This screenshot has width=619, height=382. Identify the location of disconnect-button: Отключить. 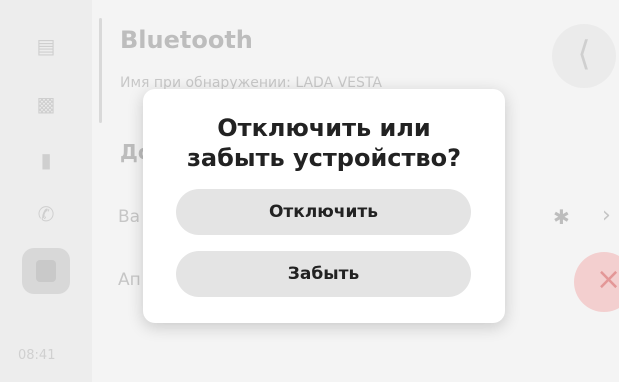
(323, 212).